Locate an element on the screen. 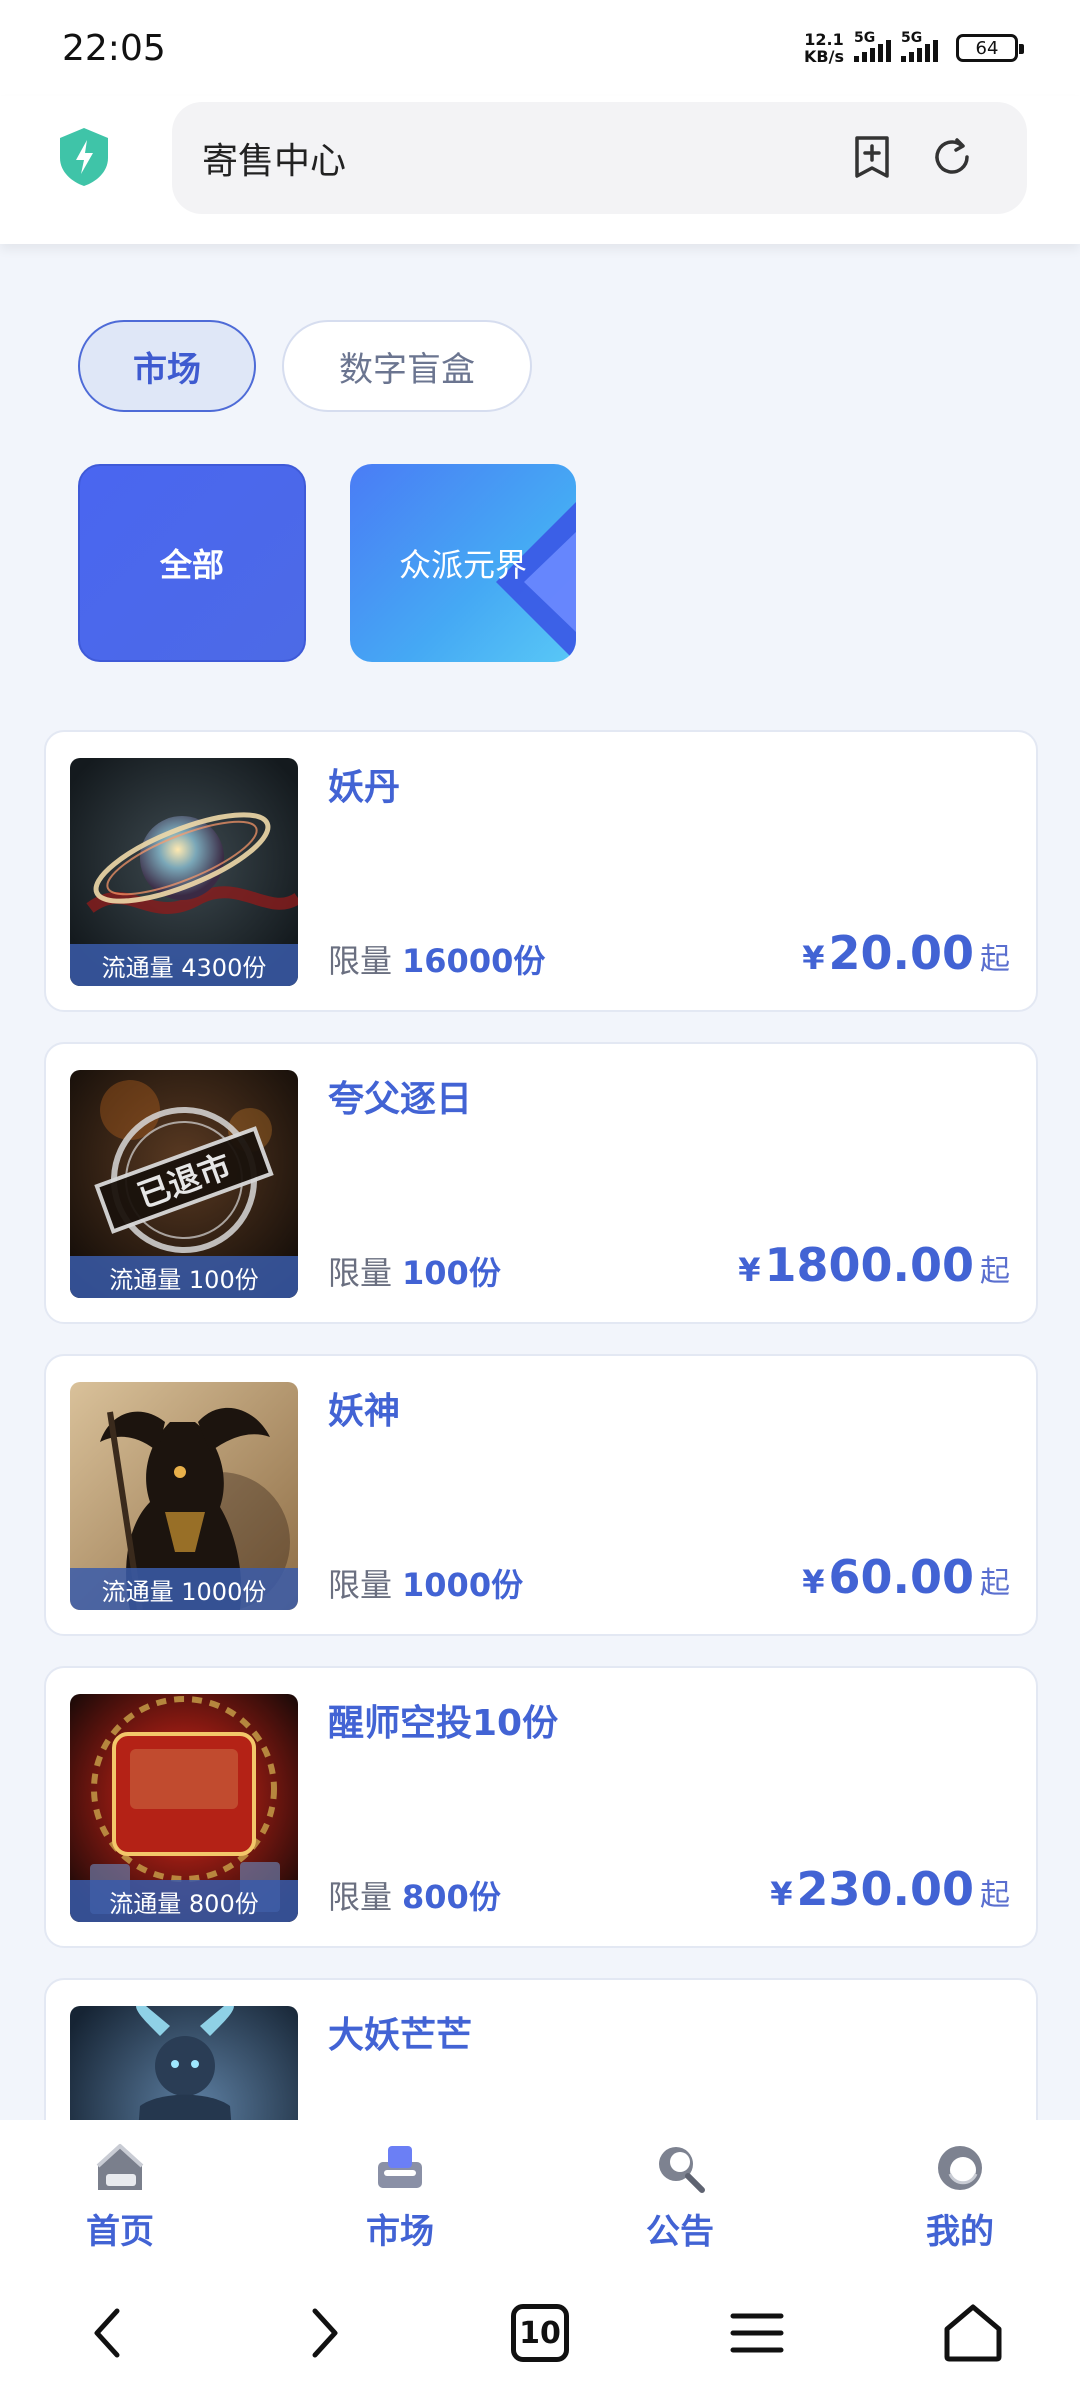  home-icon is located at coordinates (120, 2167).